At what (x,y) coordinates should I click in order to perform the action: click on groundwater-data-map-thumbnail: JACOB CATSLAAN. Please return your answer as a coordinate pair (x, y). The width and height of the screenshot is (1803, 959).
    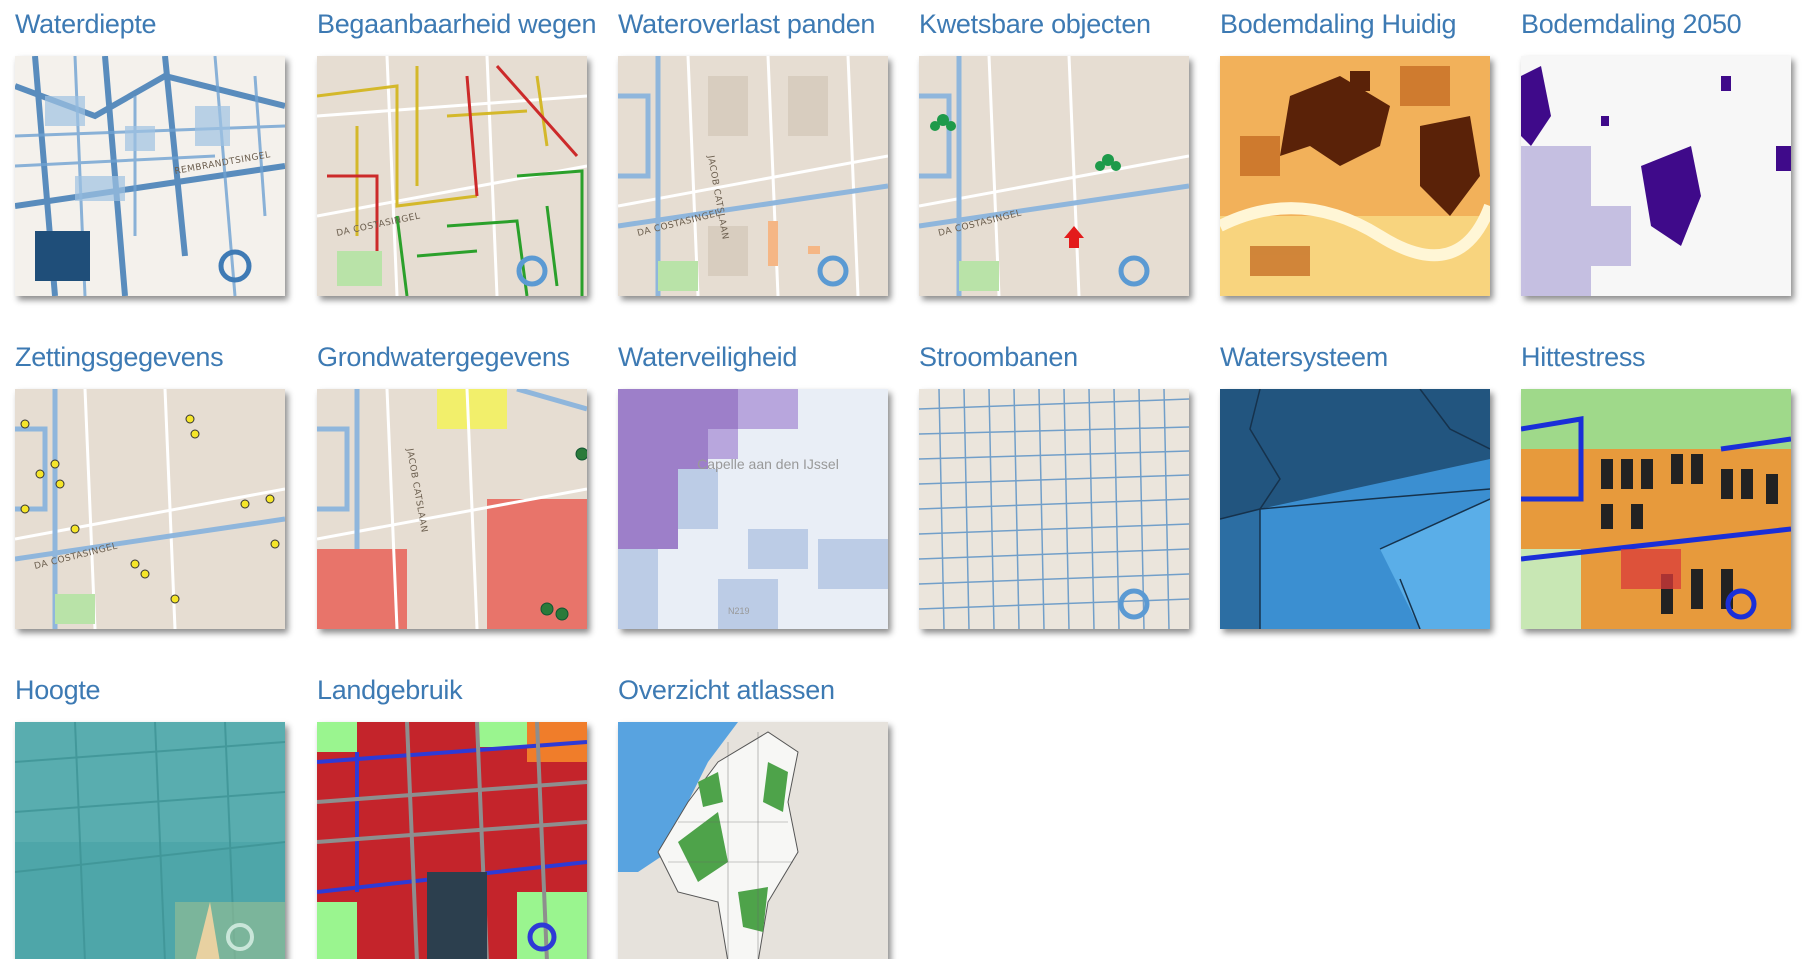
    Looking at the image, I should click on (452, 509).